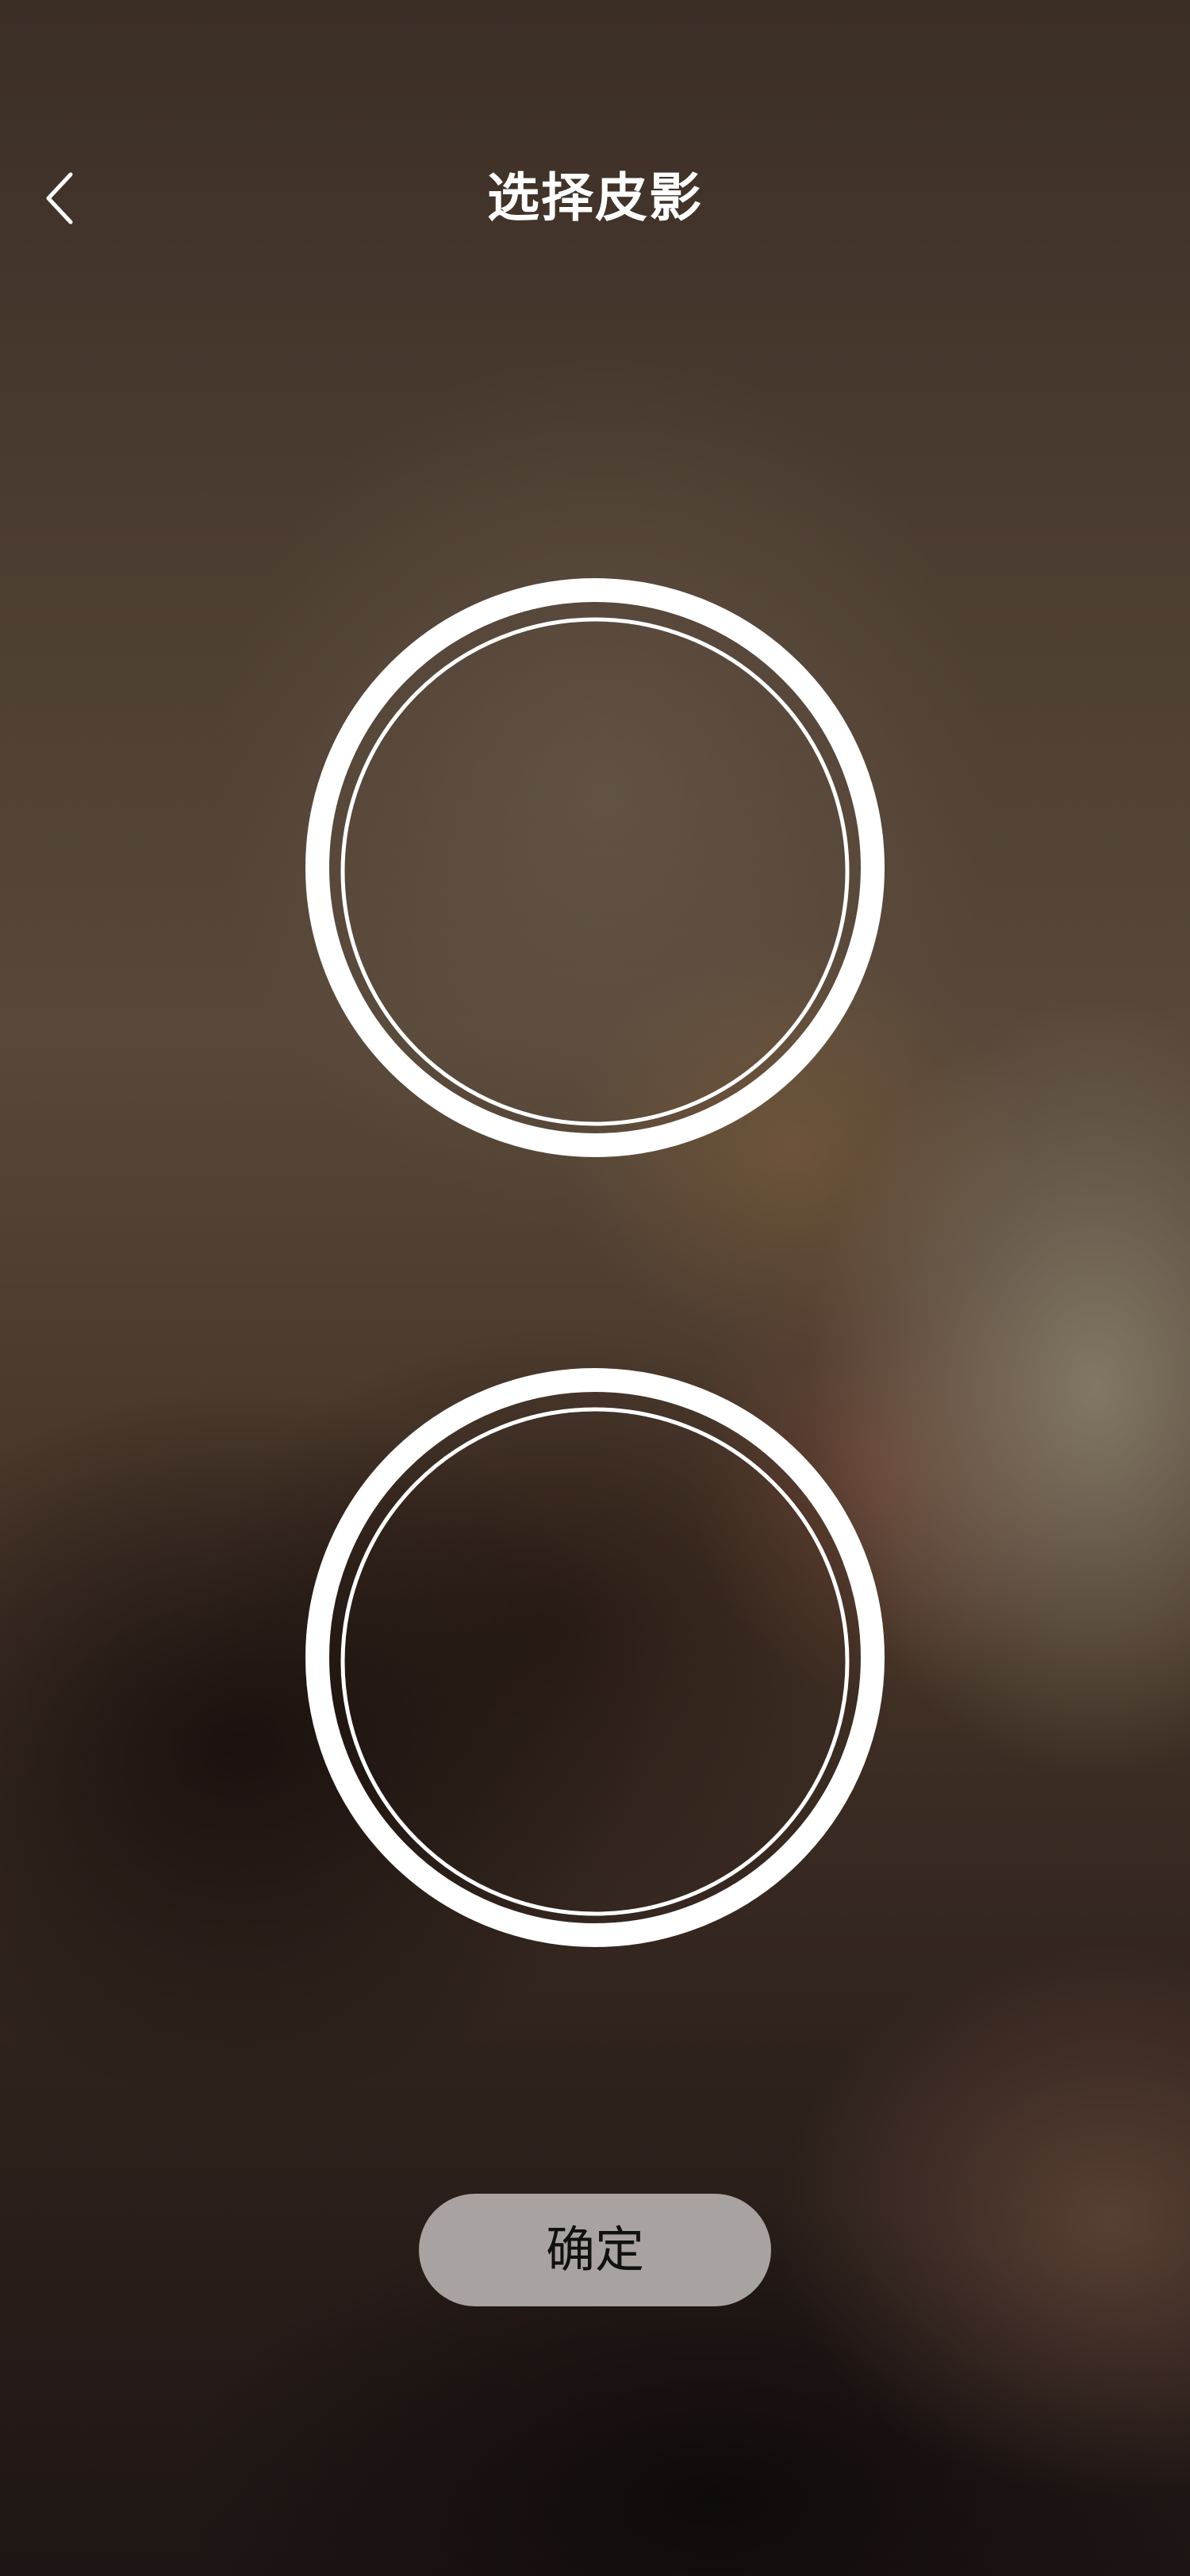  Describe the element at coordinates (595, 2250) in the screenshot. I see `confirm-button: 确定` at that location.